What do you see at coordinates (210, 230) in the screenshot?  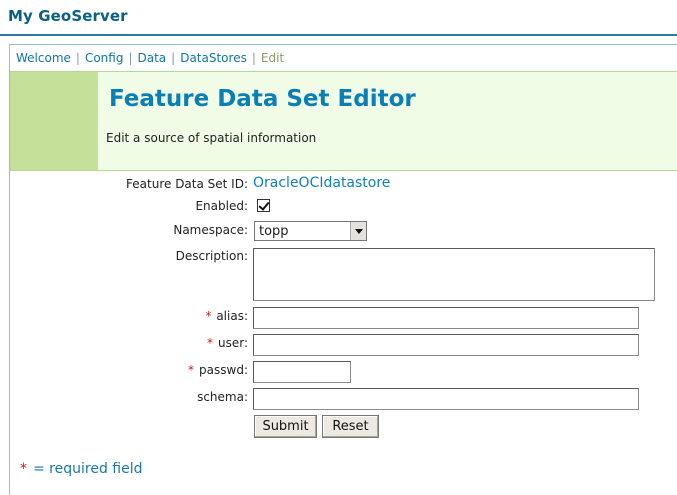 I see `namespace-label: Namespace:` at bounding box center [210, 230].